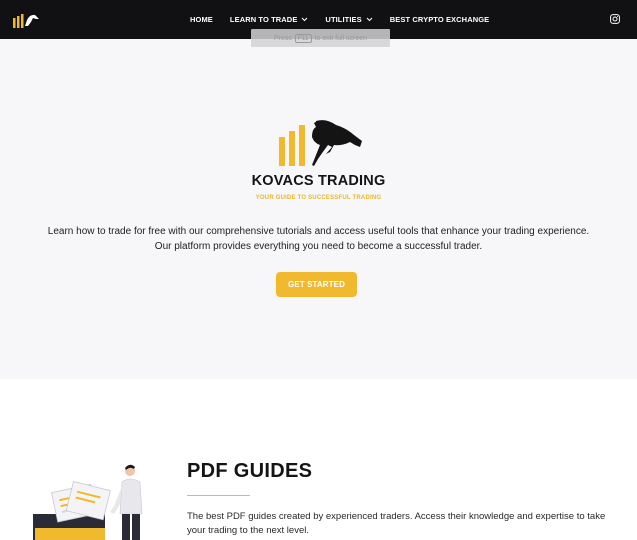 The width and height of the screenshot is (637, 540). Describe the element at coordinates (343, 19) in the screenshot. I see `nav-item-label: UTILITIES` at that location.